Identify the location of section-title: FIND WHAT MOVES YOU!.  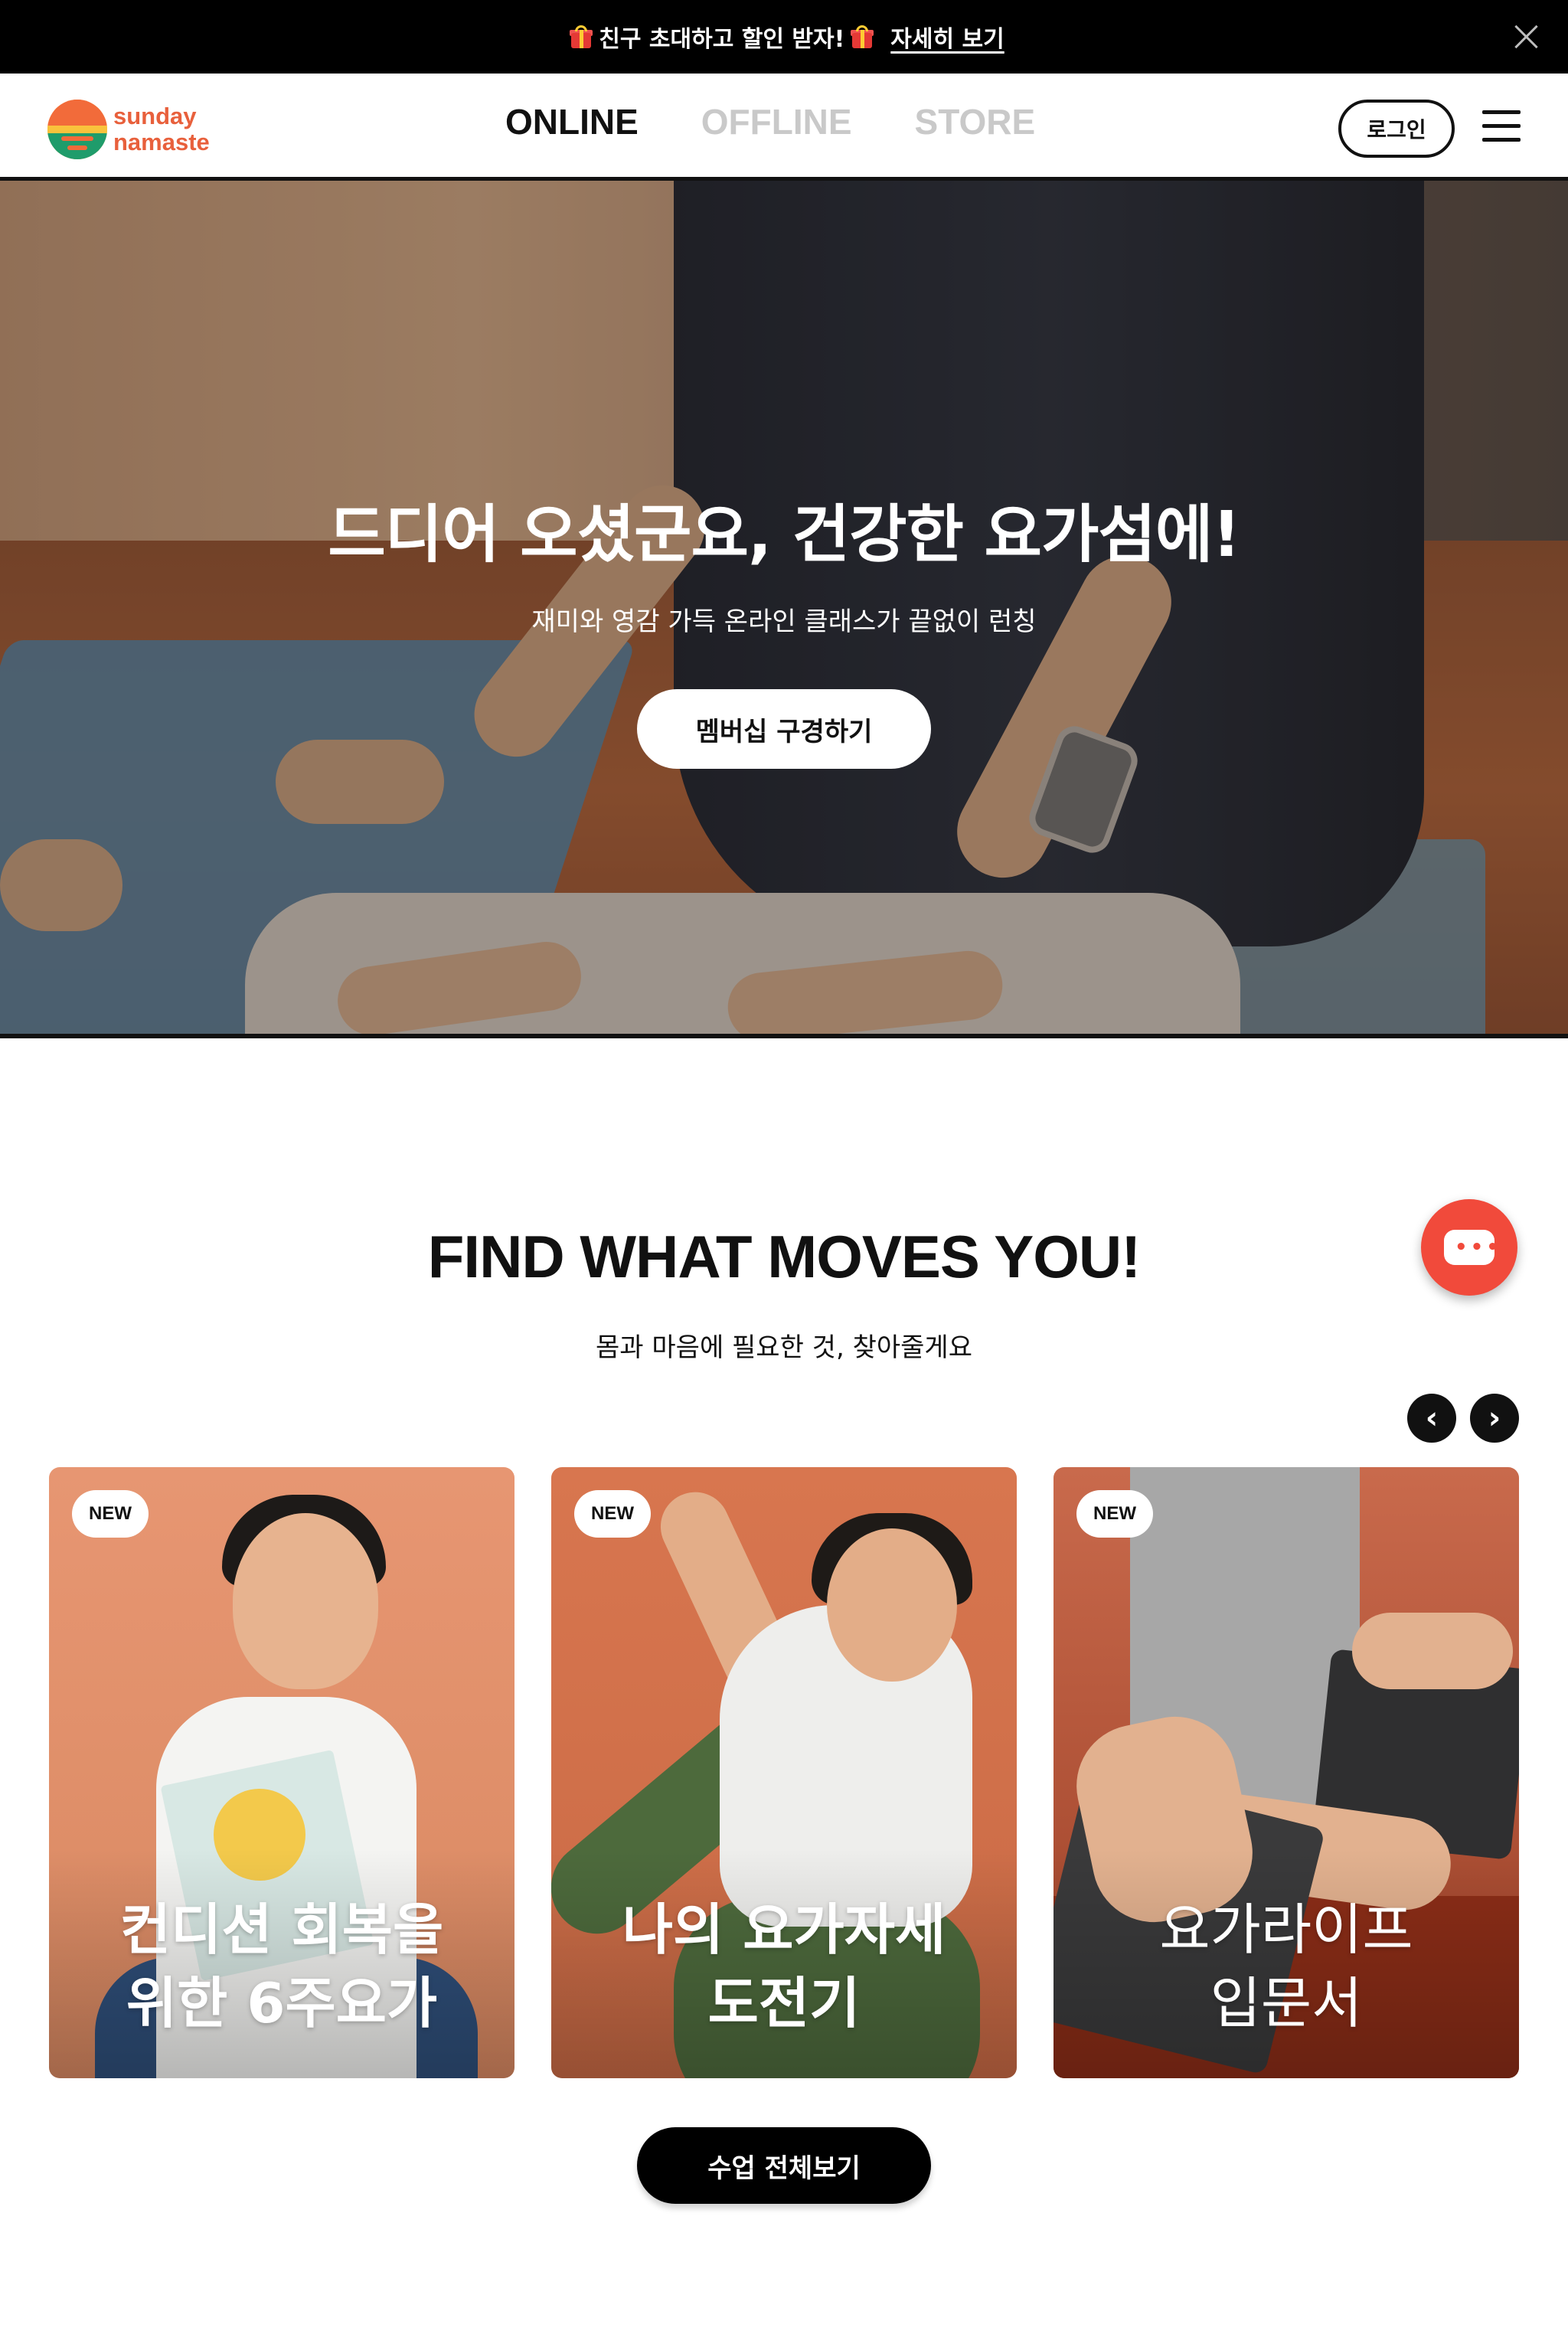
(784, 1256).